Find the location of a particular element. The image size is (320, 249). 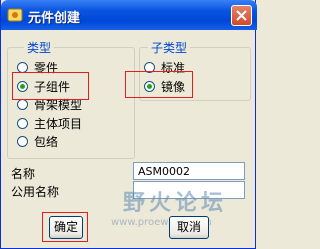

radio-part is located at coordinates (22, 67).